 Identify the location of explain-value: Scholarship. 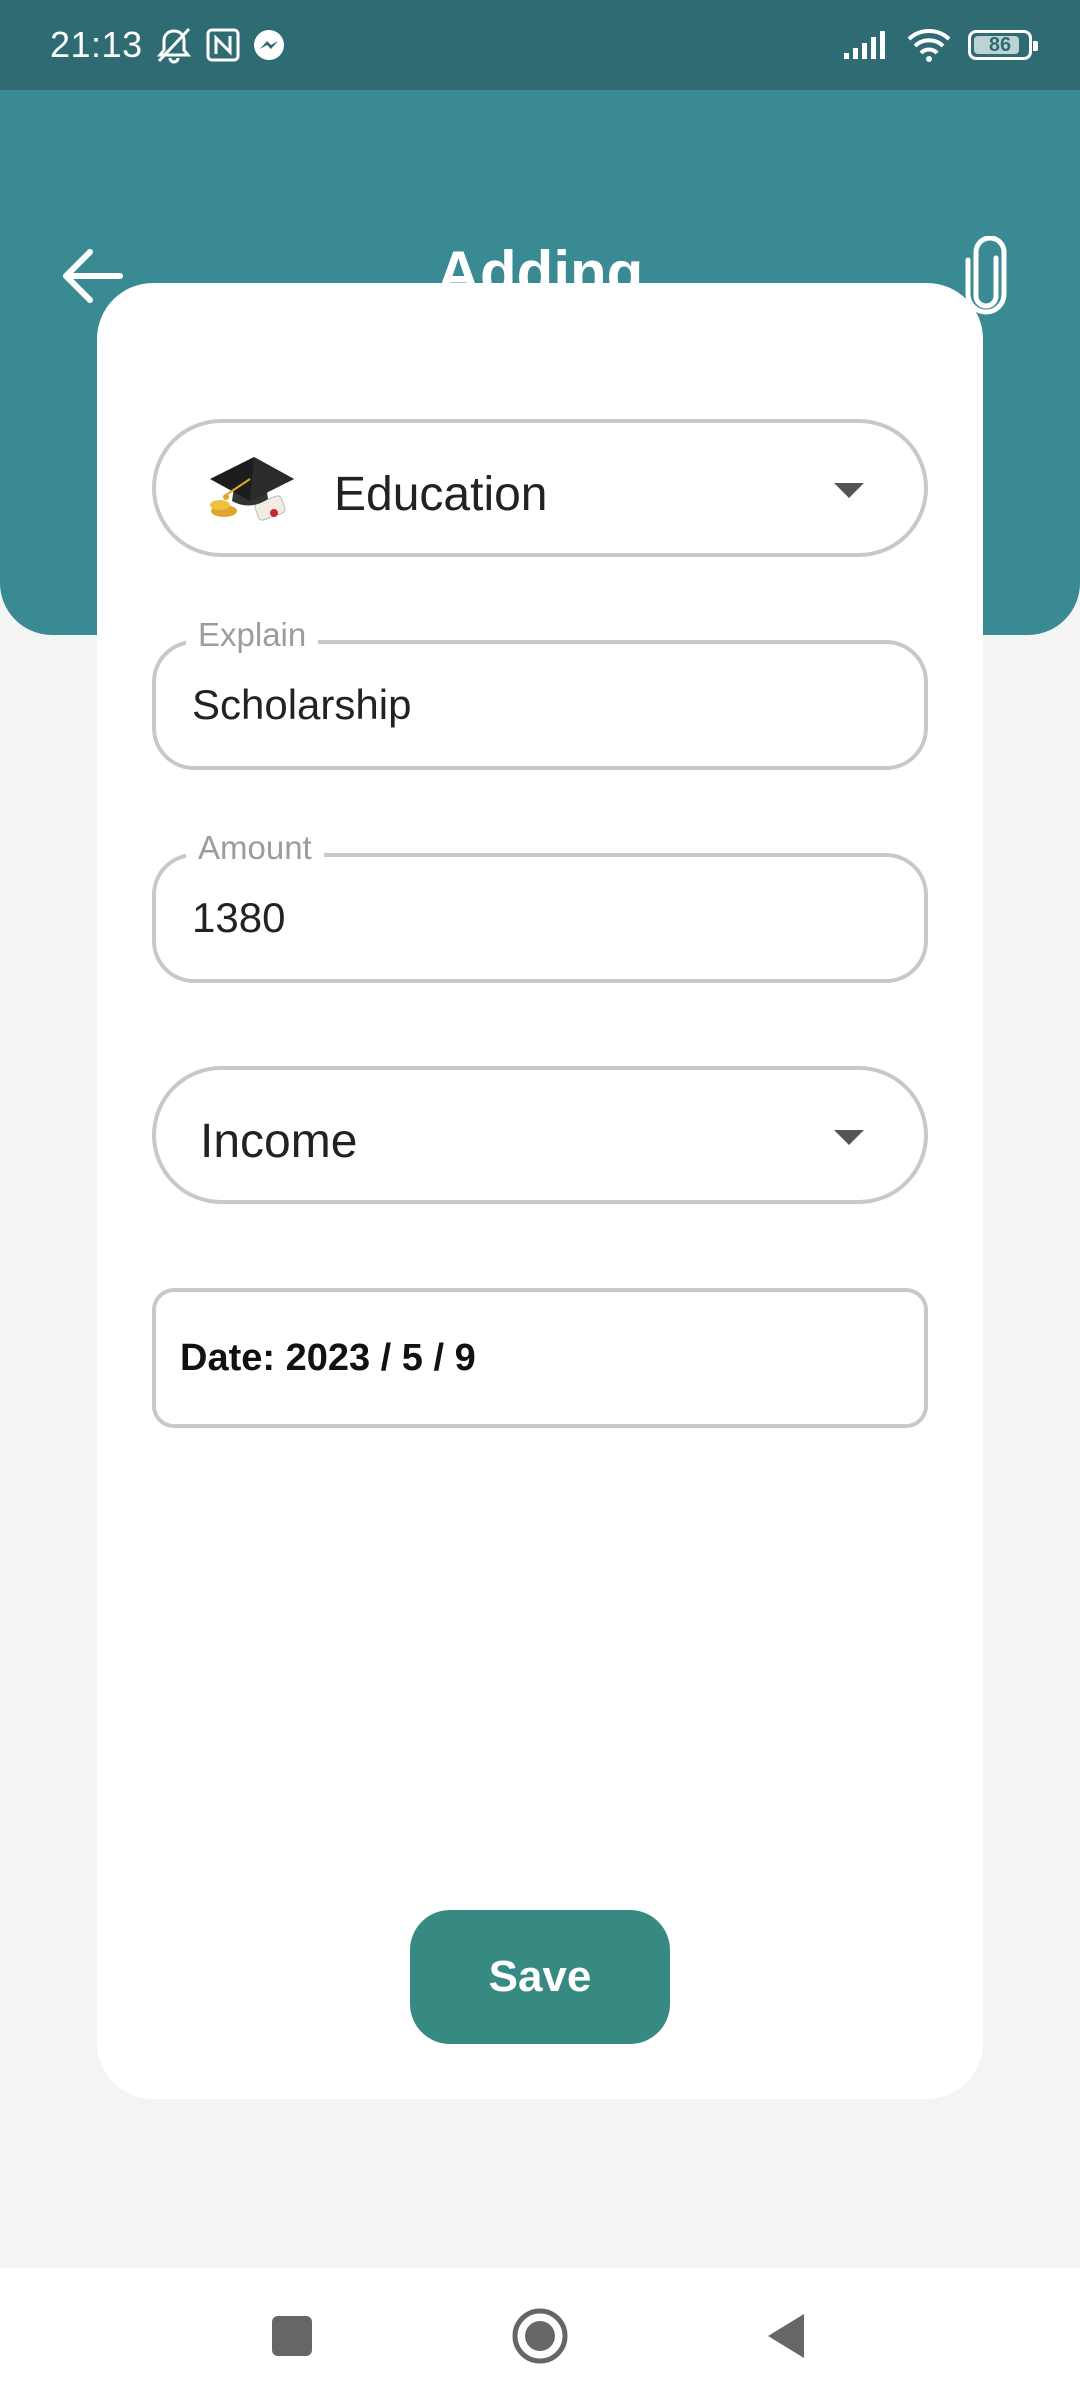
(302, 704).